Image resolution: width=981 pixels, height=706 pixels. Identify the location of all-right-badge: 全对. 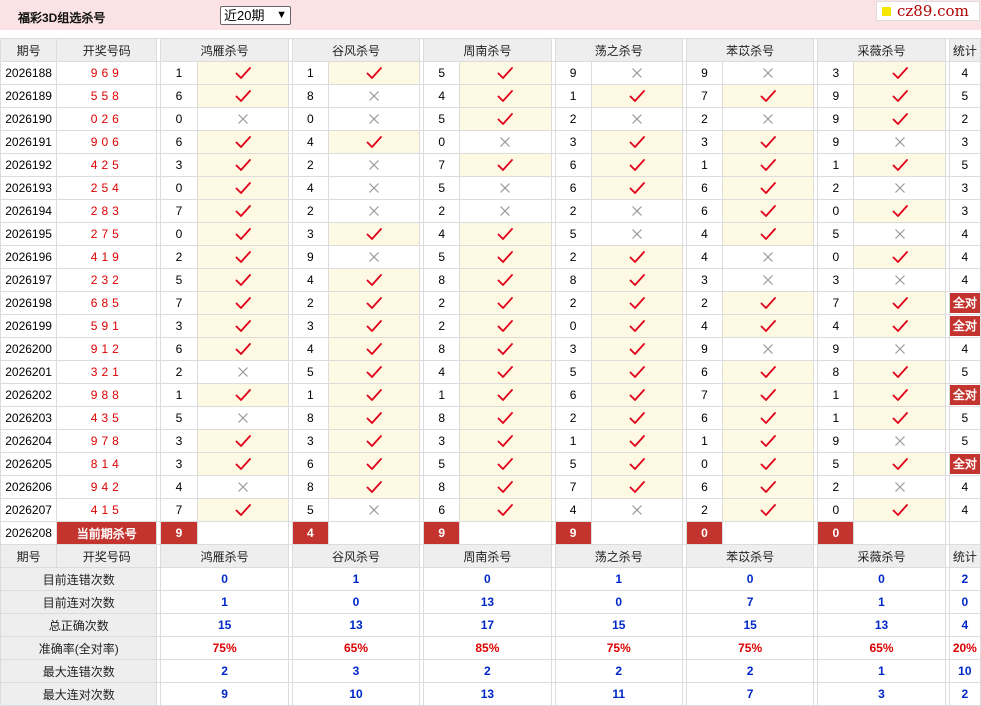
(965, 326).